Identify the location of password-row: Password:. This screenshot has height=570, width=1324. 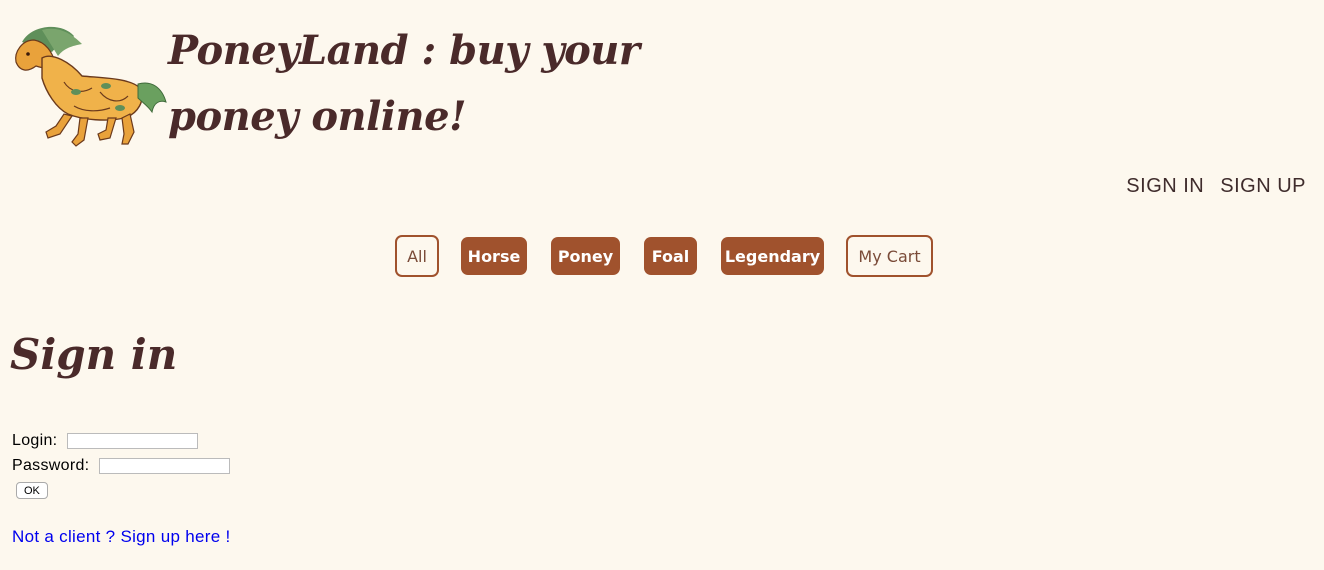
(121, 465).